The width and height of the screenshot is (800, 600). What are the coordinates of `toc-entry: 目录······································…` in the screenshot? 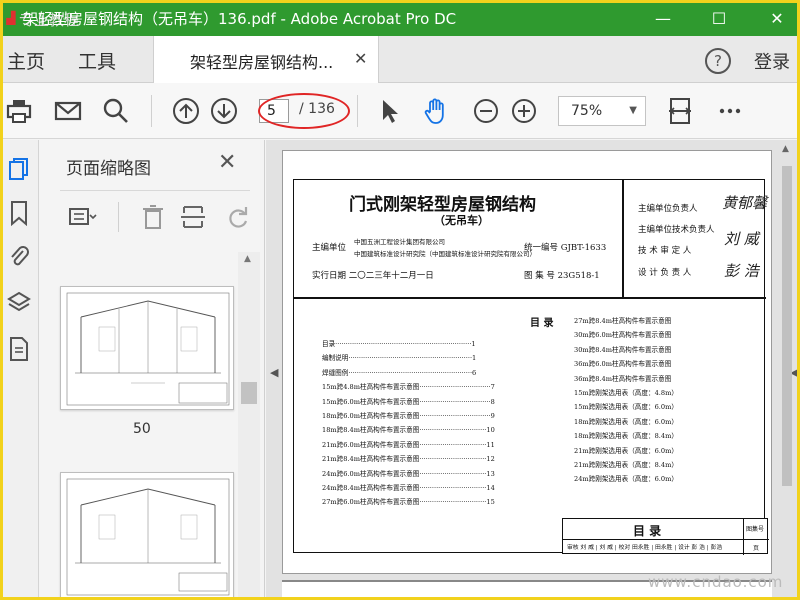 It's located at (399, 344).